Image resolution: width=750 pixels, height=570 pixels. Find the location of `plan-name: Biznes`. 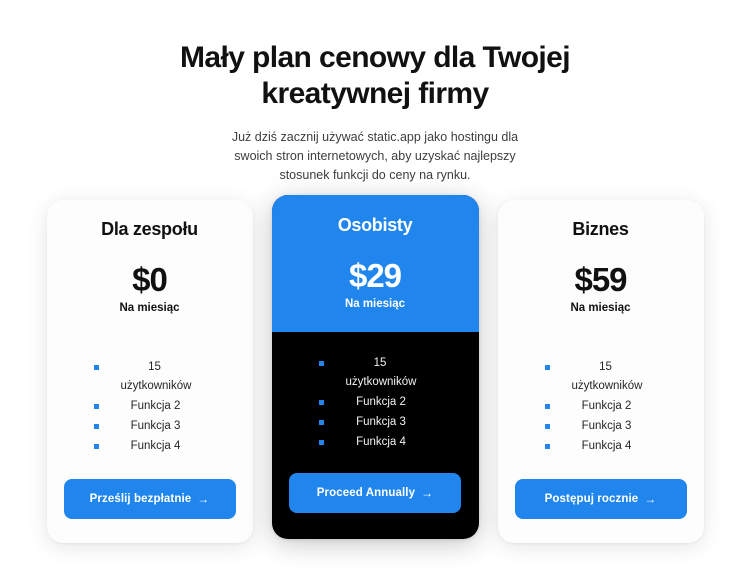

plan-name: Biznes is located at coordinates (600, 229).